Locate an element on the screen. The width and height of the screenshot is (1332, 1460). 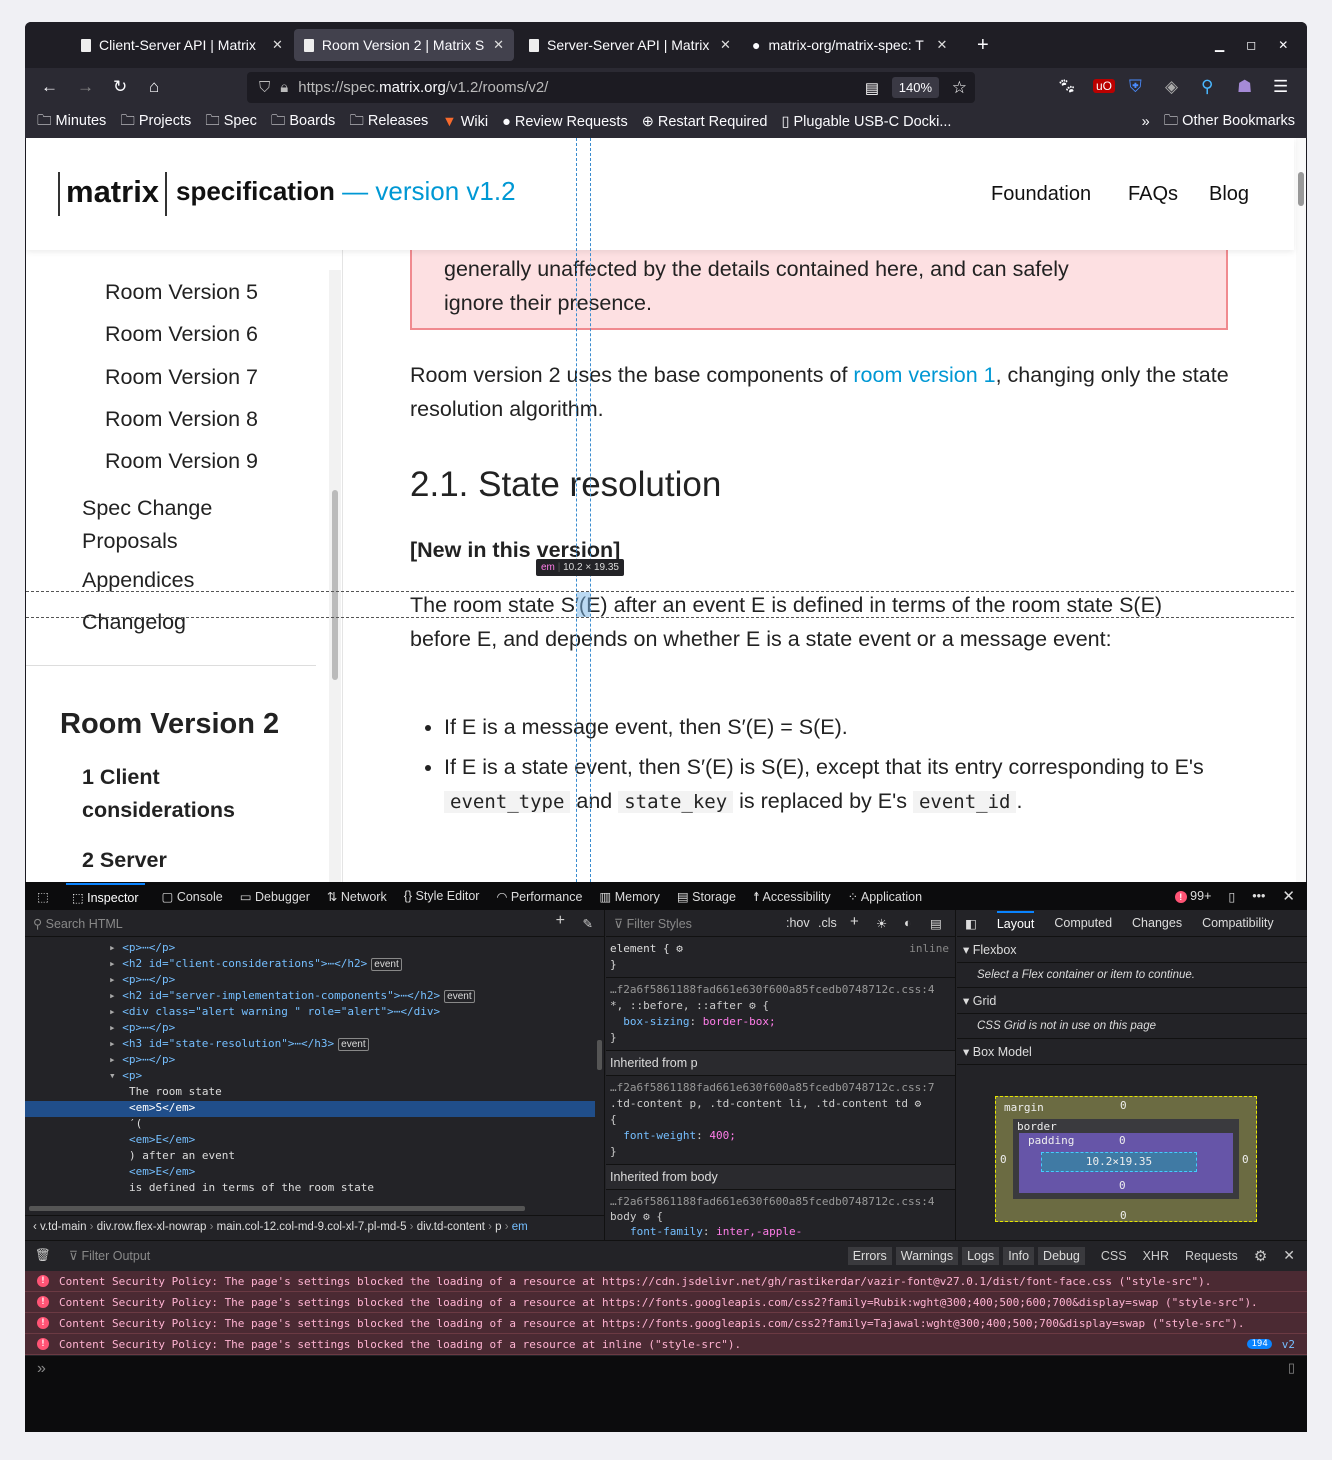
console-input: » ▯ is located at coordinates (666, 1394).